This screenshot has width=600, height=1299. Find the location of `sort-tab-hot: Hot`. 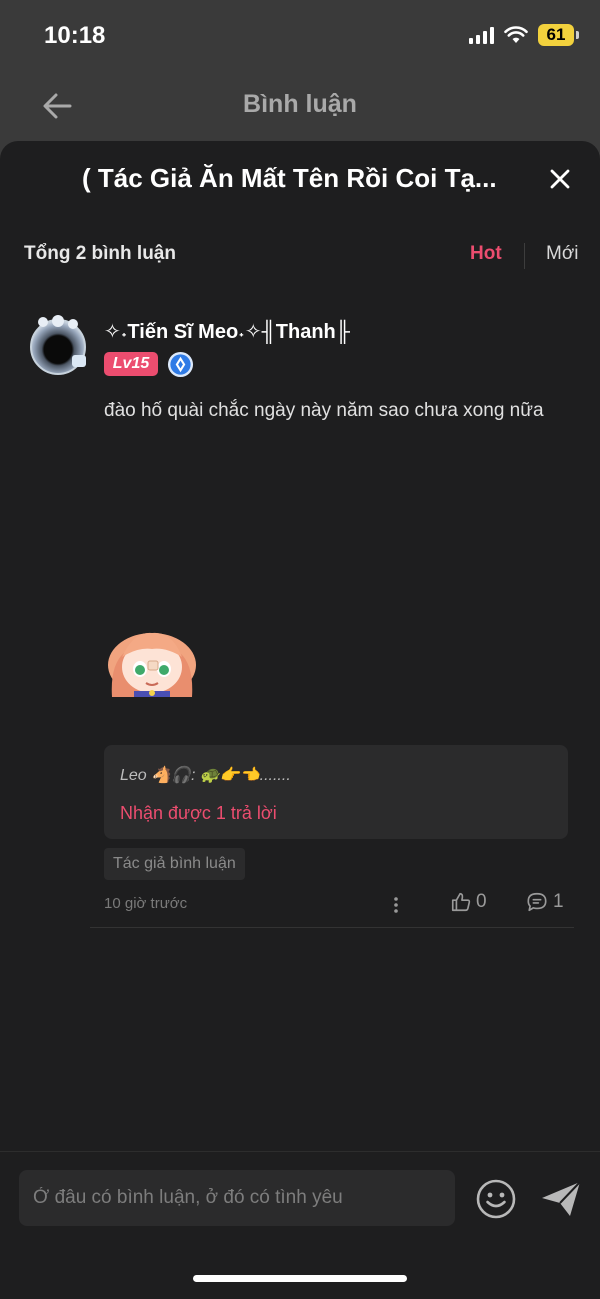

sort-tab-hot: Hot is located at coordinates (486, 254).